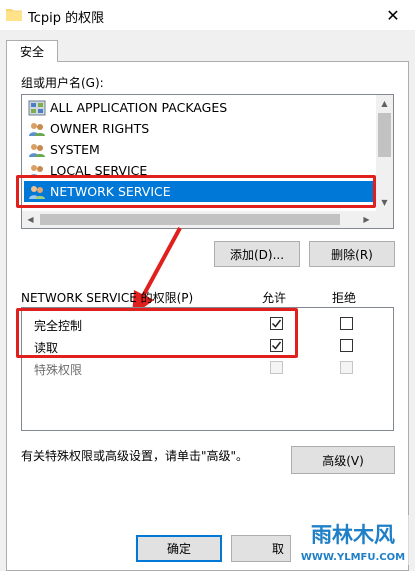 Image resolution: width=415 pixels, height=571 pixels. What do you see at coordinates (139, 107) in the screenshot?
I see `list-item-label: ALL APPLICATION PACKAGES` at bounding box center [139, 107].